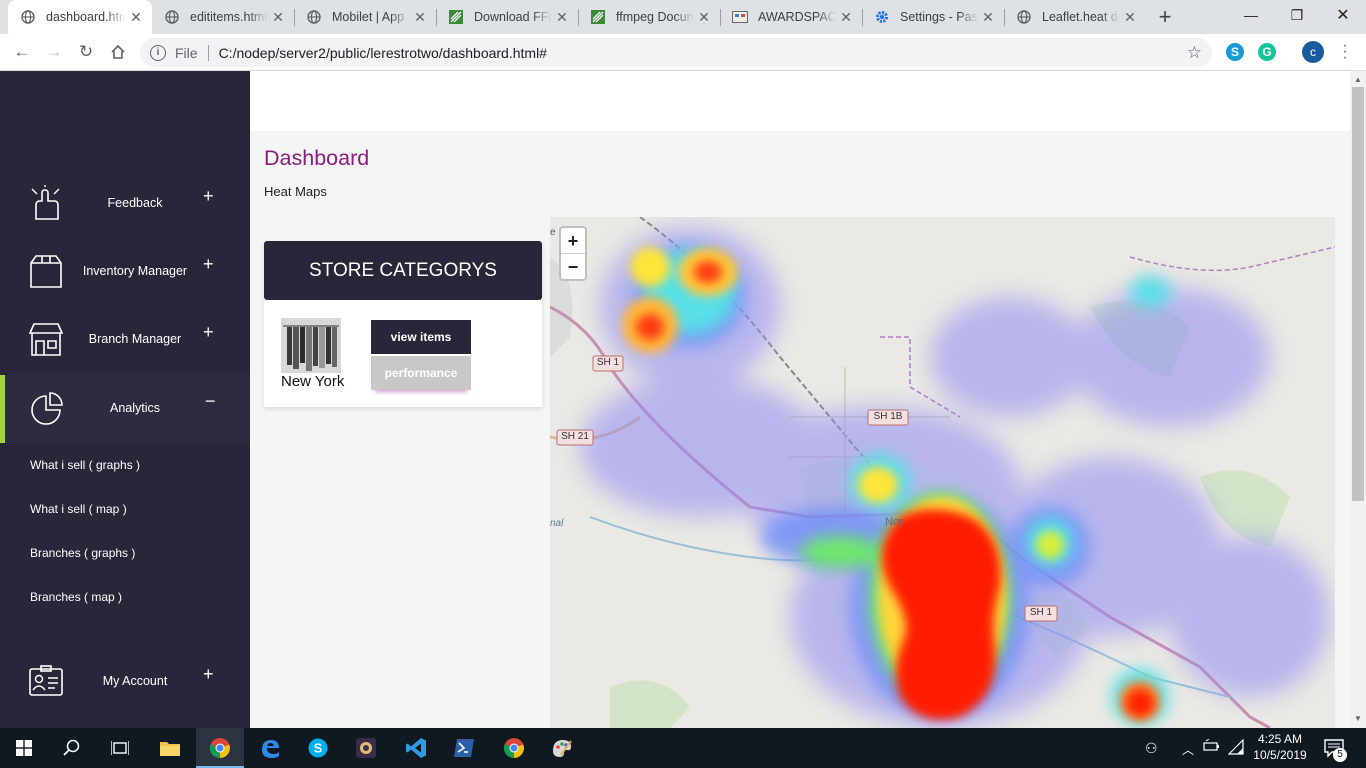  I want to click on page-title: Dashboard, so click(317, 158).